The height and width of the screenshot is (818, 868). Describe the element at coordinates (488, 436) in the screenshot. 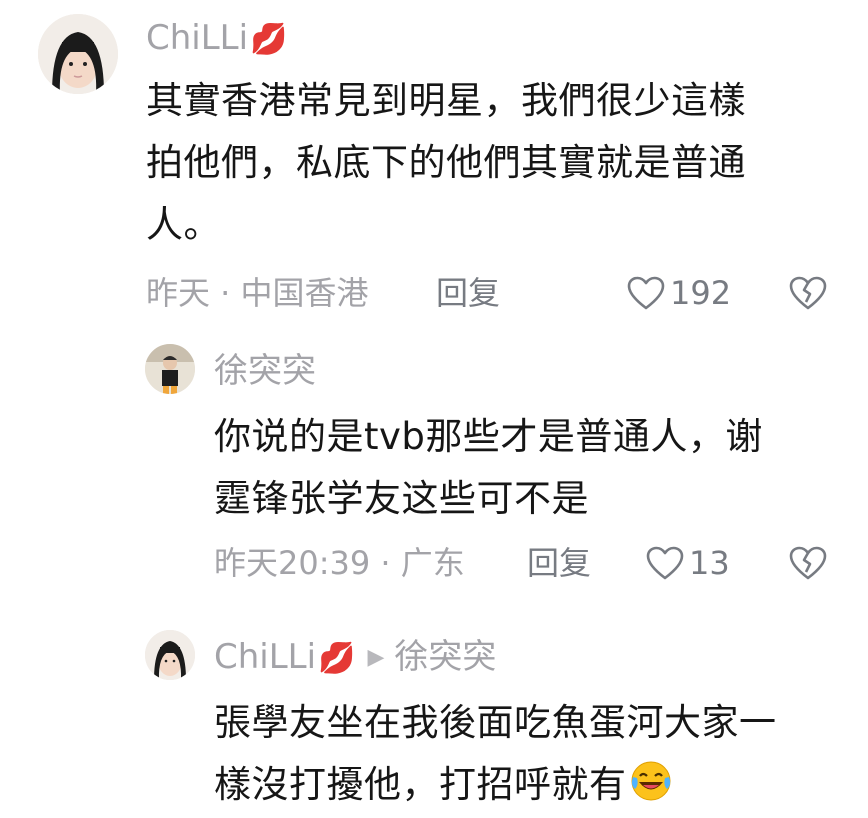

I see `comment-text-line: 你说的是tvb那些才是普通人，谢` at that location.